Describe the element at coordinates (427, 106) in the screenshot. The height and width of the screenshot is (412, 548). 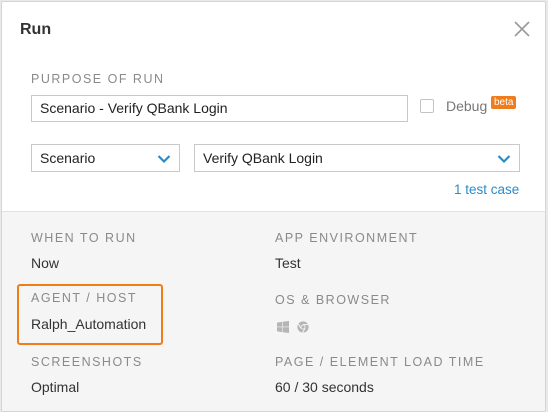
I see `debug-checkbox` at that location.